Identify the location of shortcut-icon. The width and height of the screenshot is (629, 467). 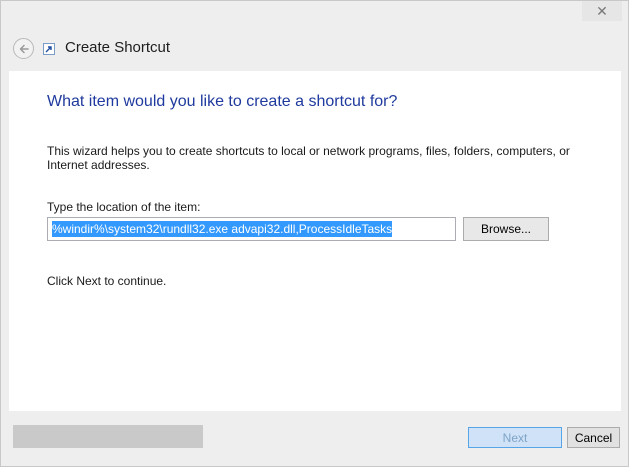
(49, 49).